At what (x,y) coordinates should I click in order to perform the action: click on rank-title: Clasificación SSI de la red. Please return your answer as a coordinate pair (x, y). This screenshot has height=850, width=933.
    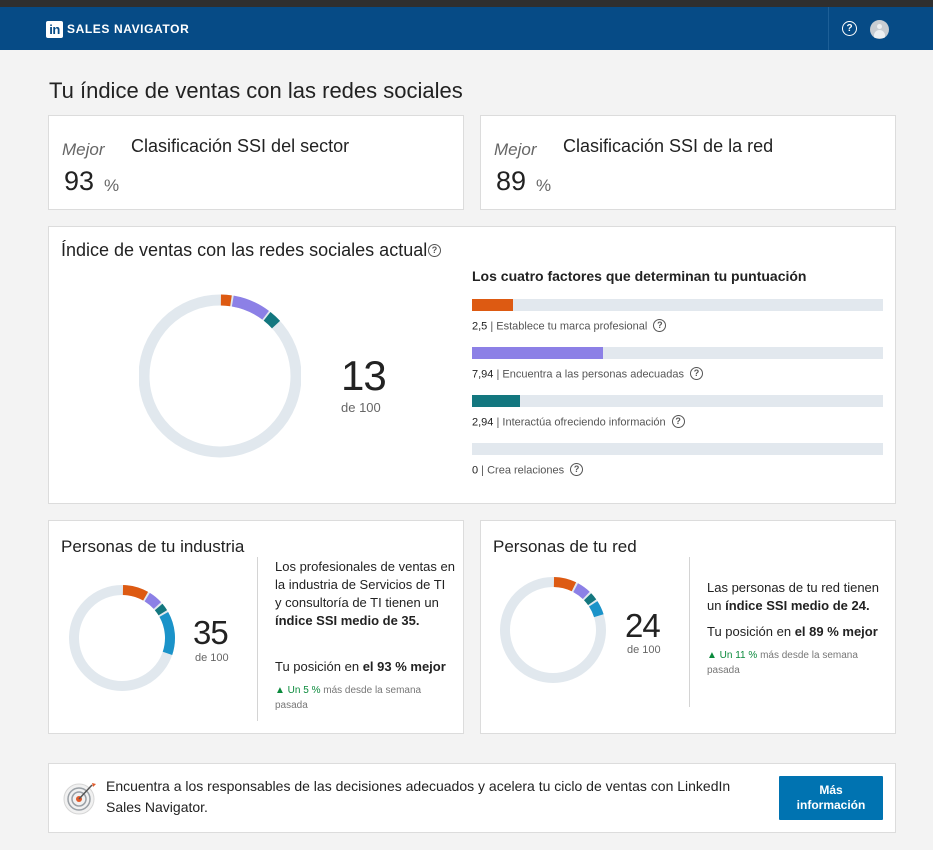
    Looking at the image, I should click on (668, 146).